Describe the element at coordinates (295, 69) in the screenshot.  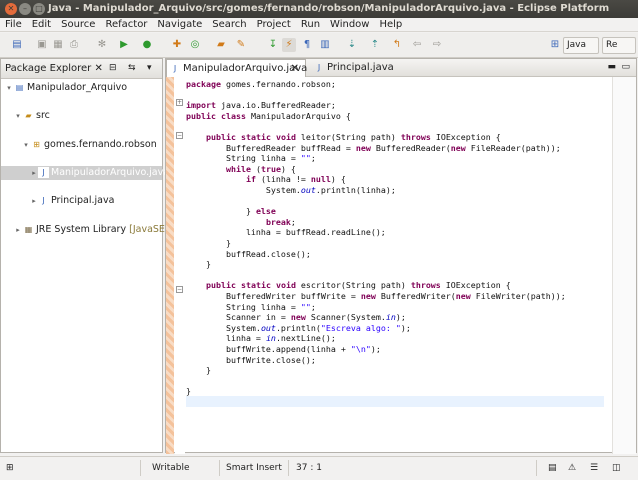
I see `close-tab-icon: ✕` at that location.